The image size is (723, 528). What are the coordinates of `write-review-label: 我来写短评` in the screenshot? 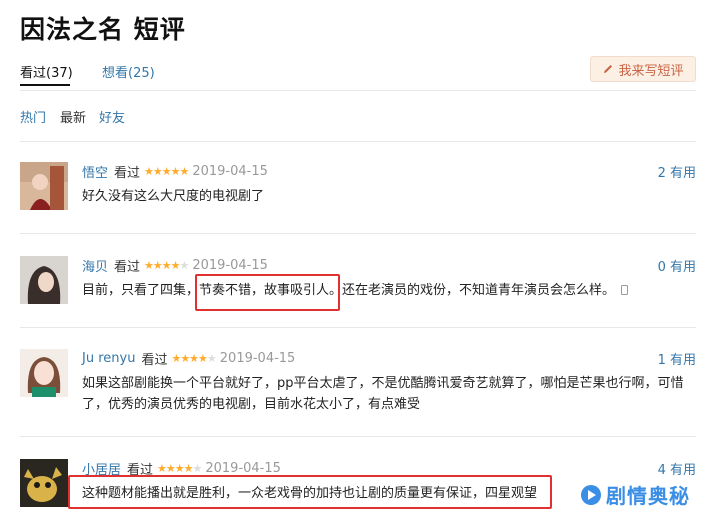 It's located at (651, 71).